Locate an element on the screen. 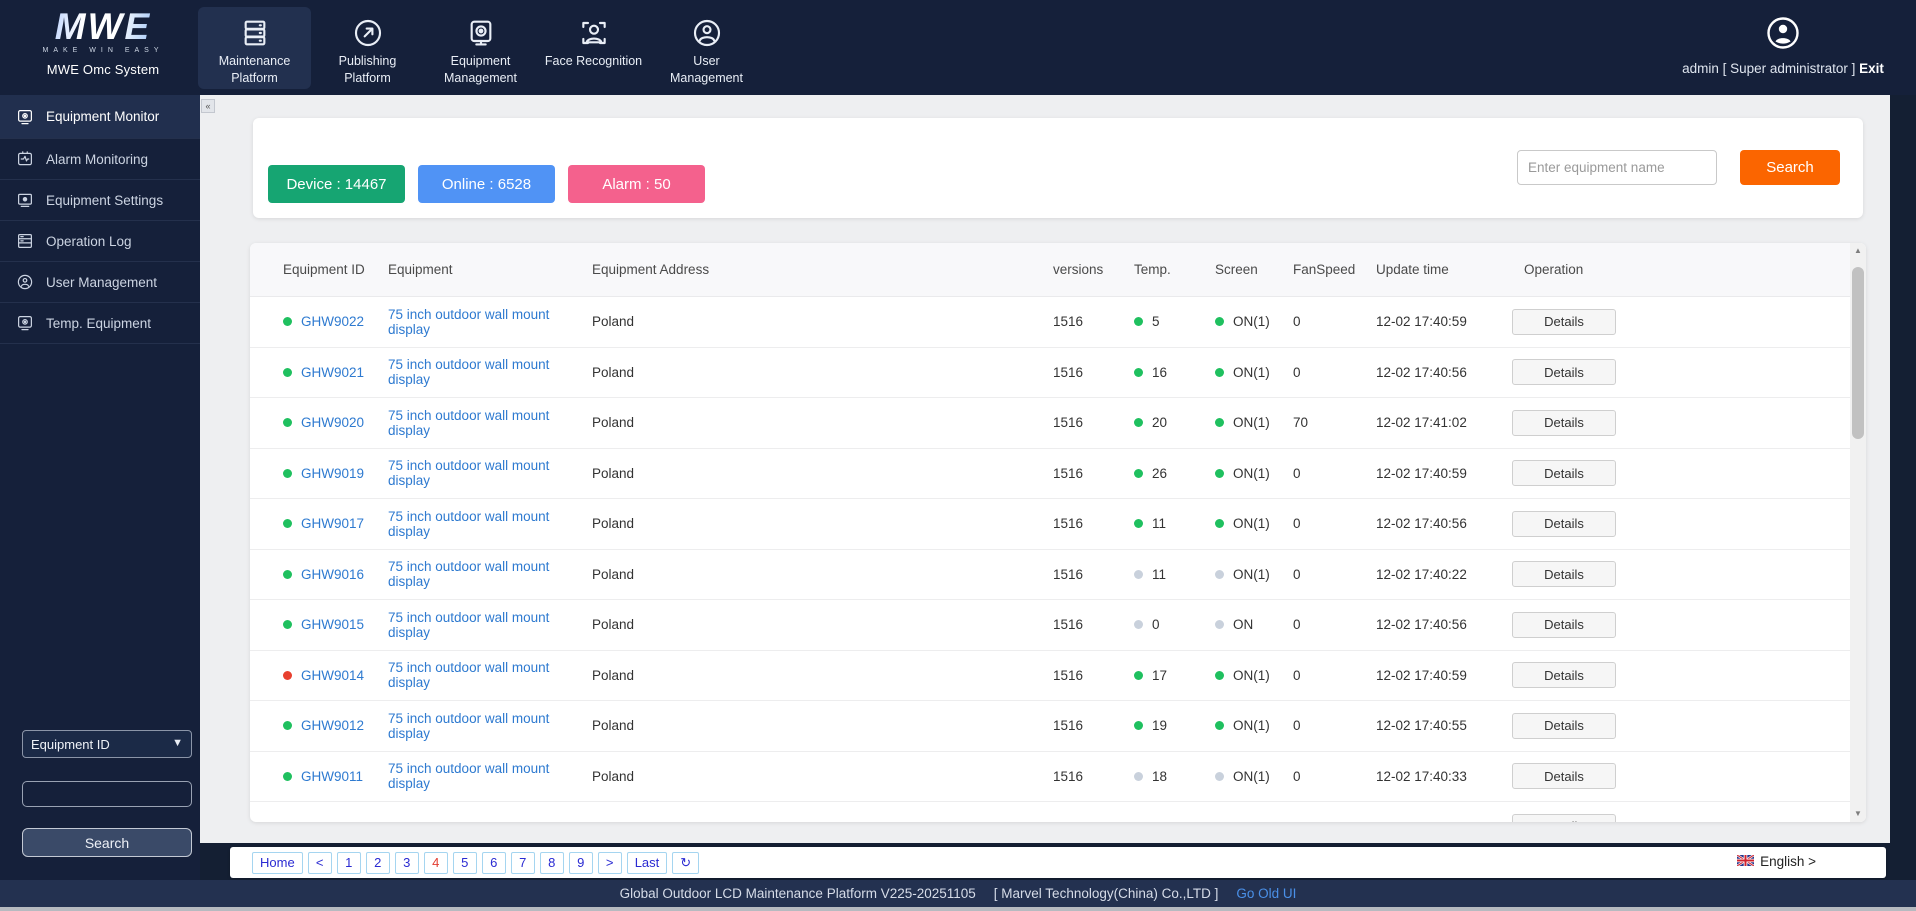  stat-button-online: Online : 6528 is located at coordinates (486, 184).